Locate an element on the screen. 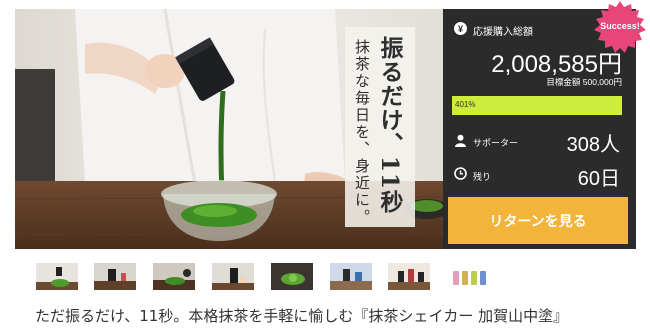 Image resolution: width=650 pixels, height=336 pixels. supporters-value: 308人 is located at coordinates (593, 145).